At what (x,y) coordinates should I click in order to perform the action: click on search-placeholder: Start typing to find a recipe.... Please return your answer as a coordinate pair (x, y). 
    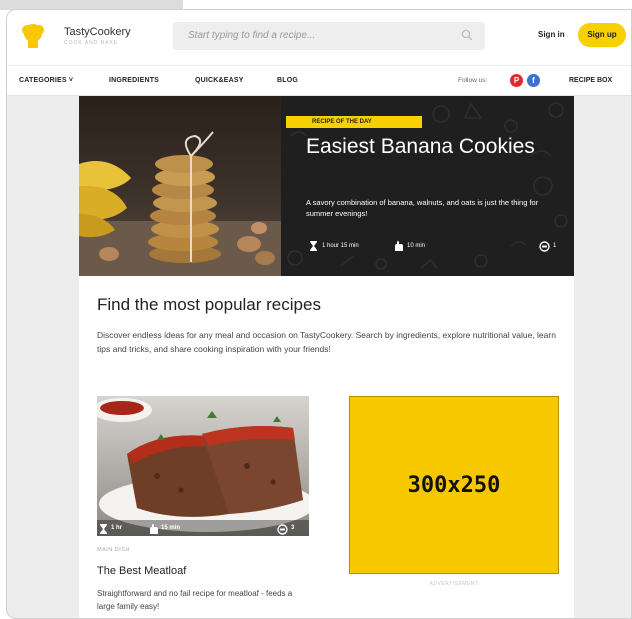
    Looking at the image, I should click on (252, 35).